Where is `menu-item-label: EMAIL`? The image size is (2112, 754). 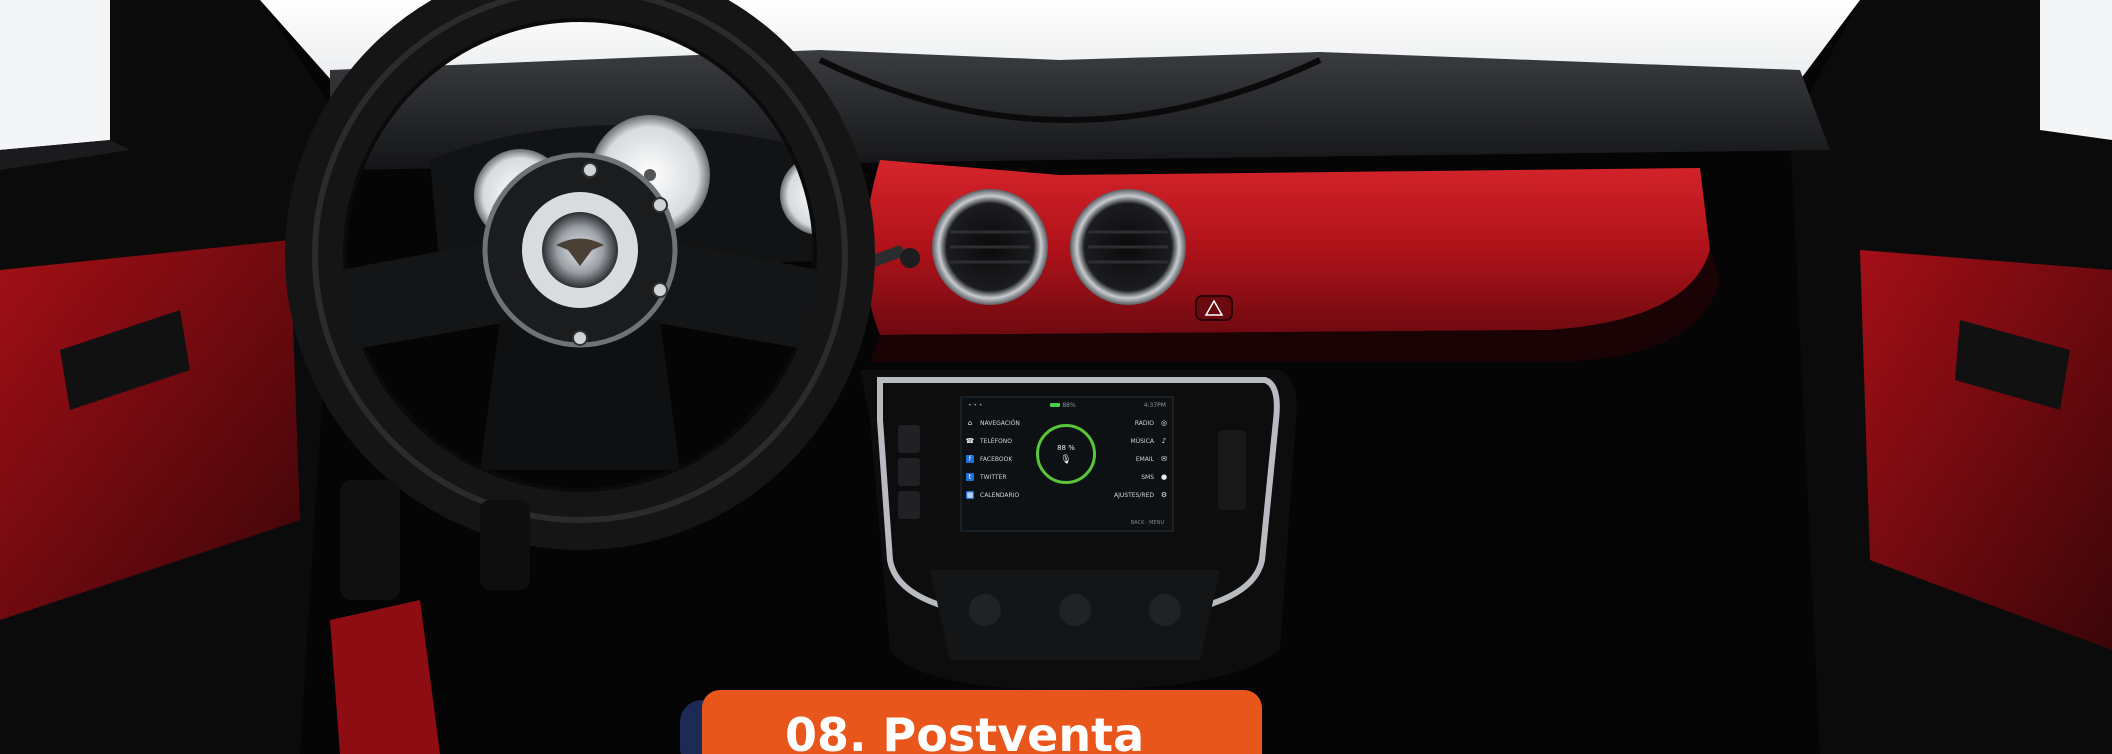
menu-item-label: EMAIL is located at coordinates (1144, 459).